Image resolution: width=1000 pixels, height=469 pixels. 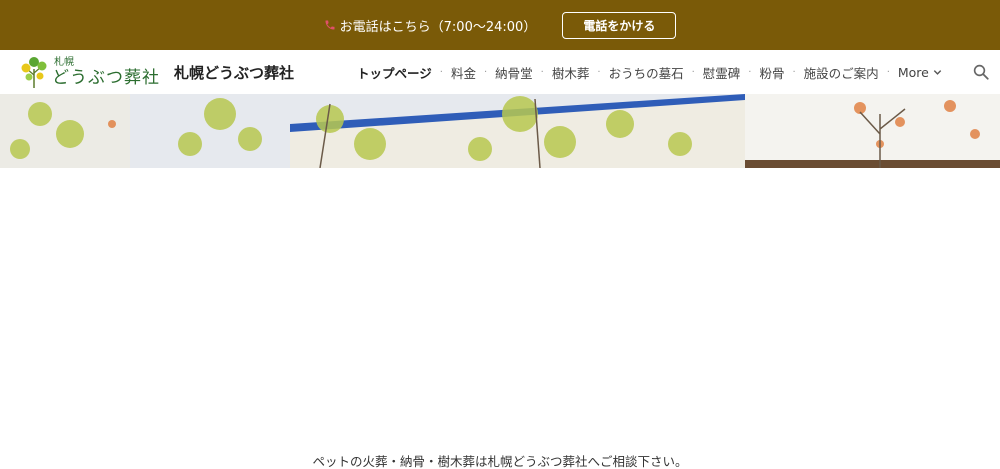 I want to click on nav-item-memorial: 慰霊碑, so click(x=722, y=72).